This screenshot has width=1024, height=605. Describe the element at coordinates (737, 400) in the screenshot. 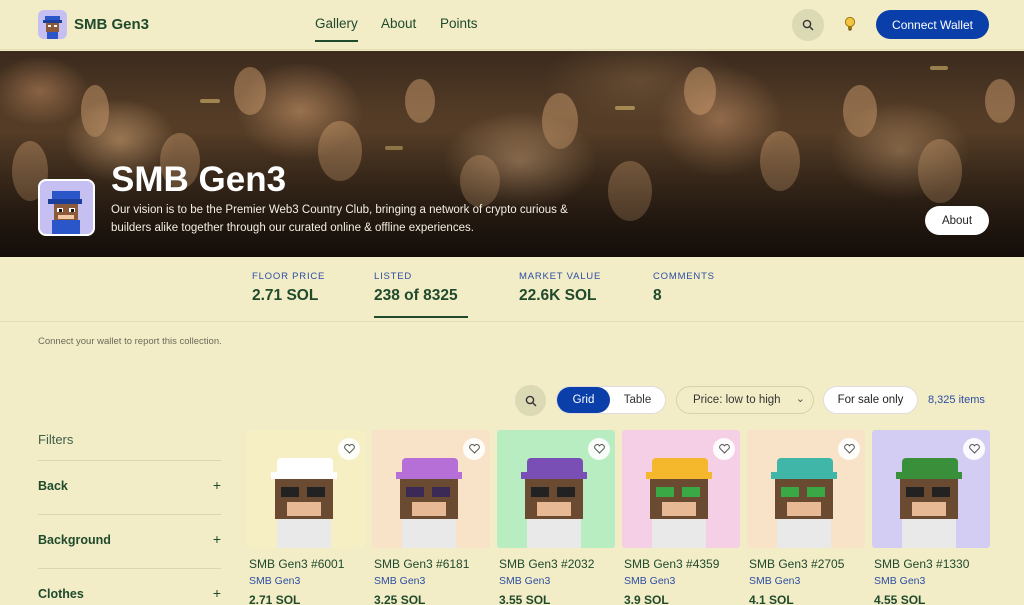

I see `sort-selected-value: Price: low to high` at that location.